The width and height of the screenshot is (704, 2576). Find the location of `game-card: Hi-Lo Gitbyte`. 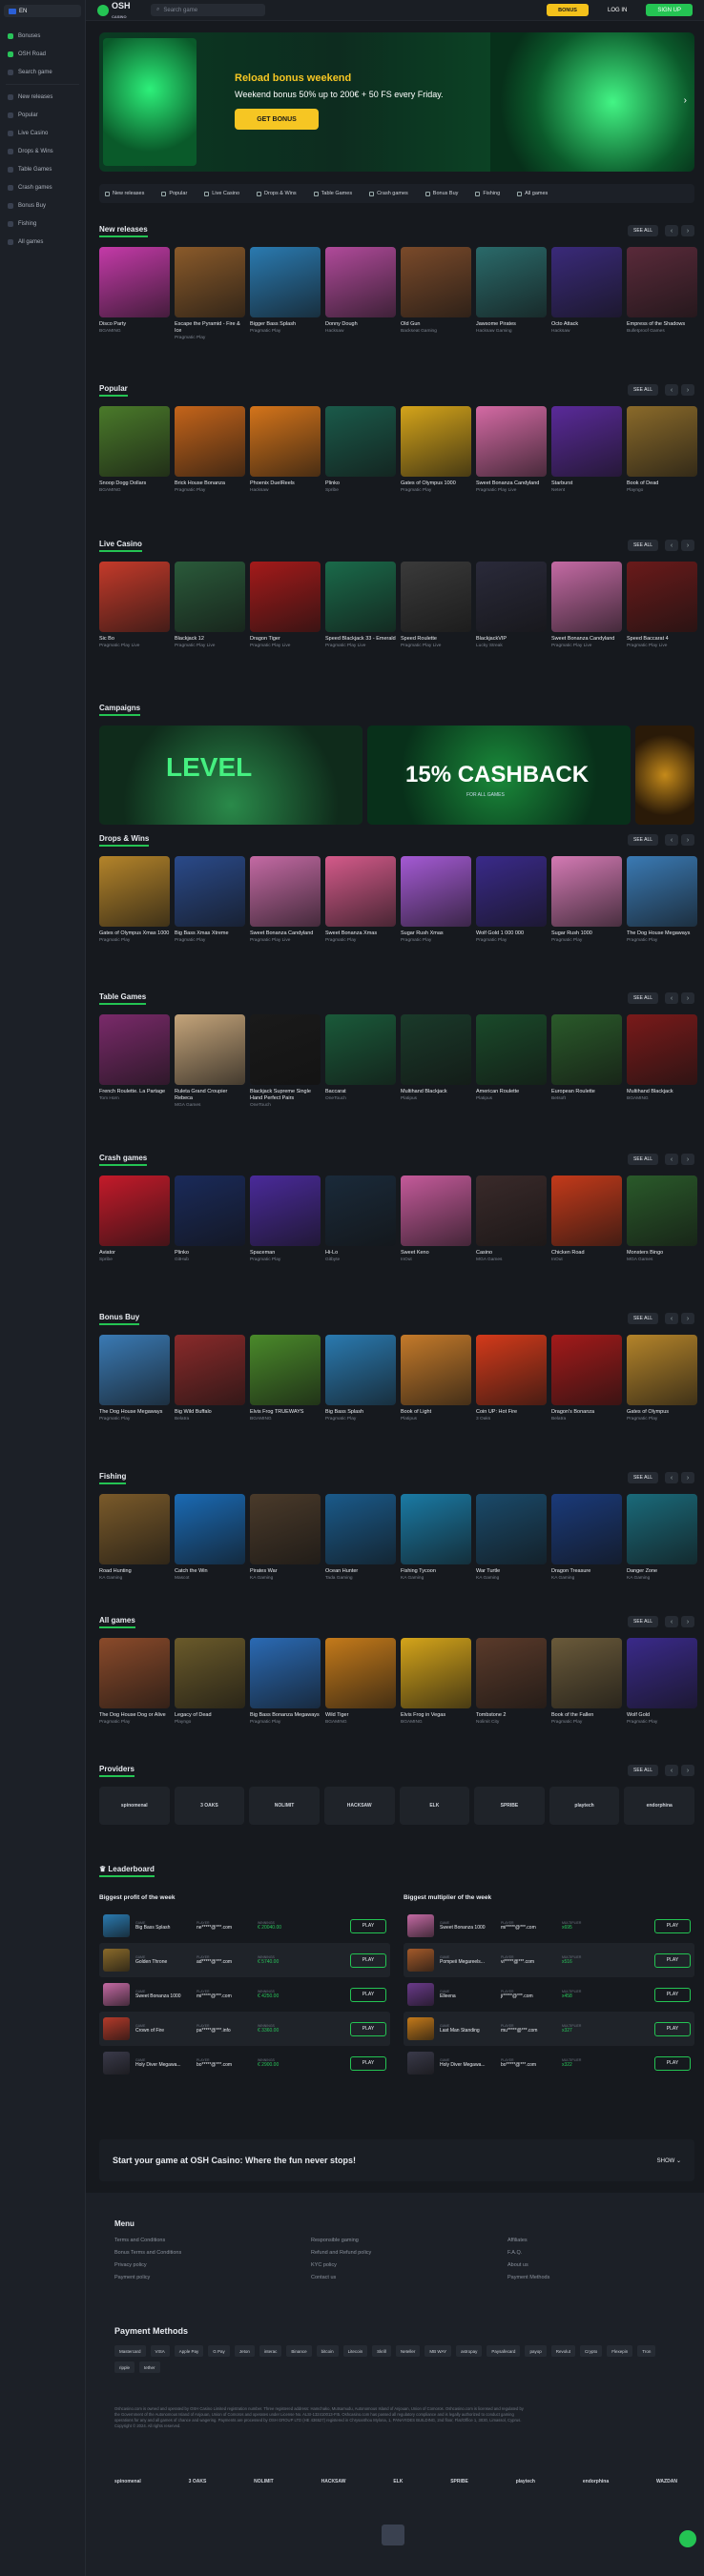

game-card: Hi-Lo Gitbyte is located at coordinates (360, 1219).